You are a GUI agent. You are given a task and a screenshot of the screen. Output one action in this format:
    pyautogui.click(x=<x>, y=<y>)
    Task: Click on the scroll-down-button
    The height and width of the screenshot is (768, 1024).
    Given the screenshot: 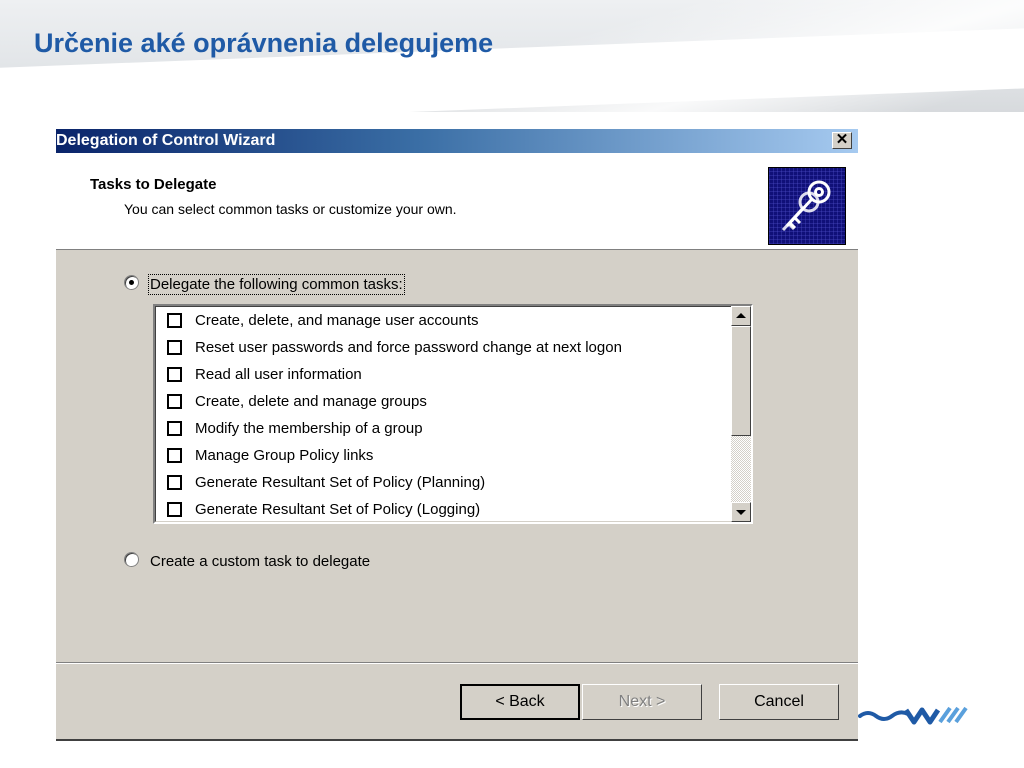 What is the action you would take?
    pyautogui.click(x=741, y=512)
    